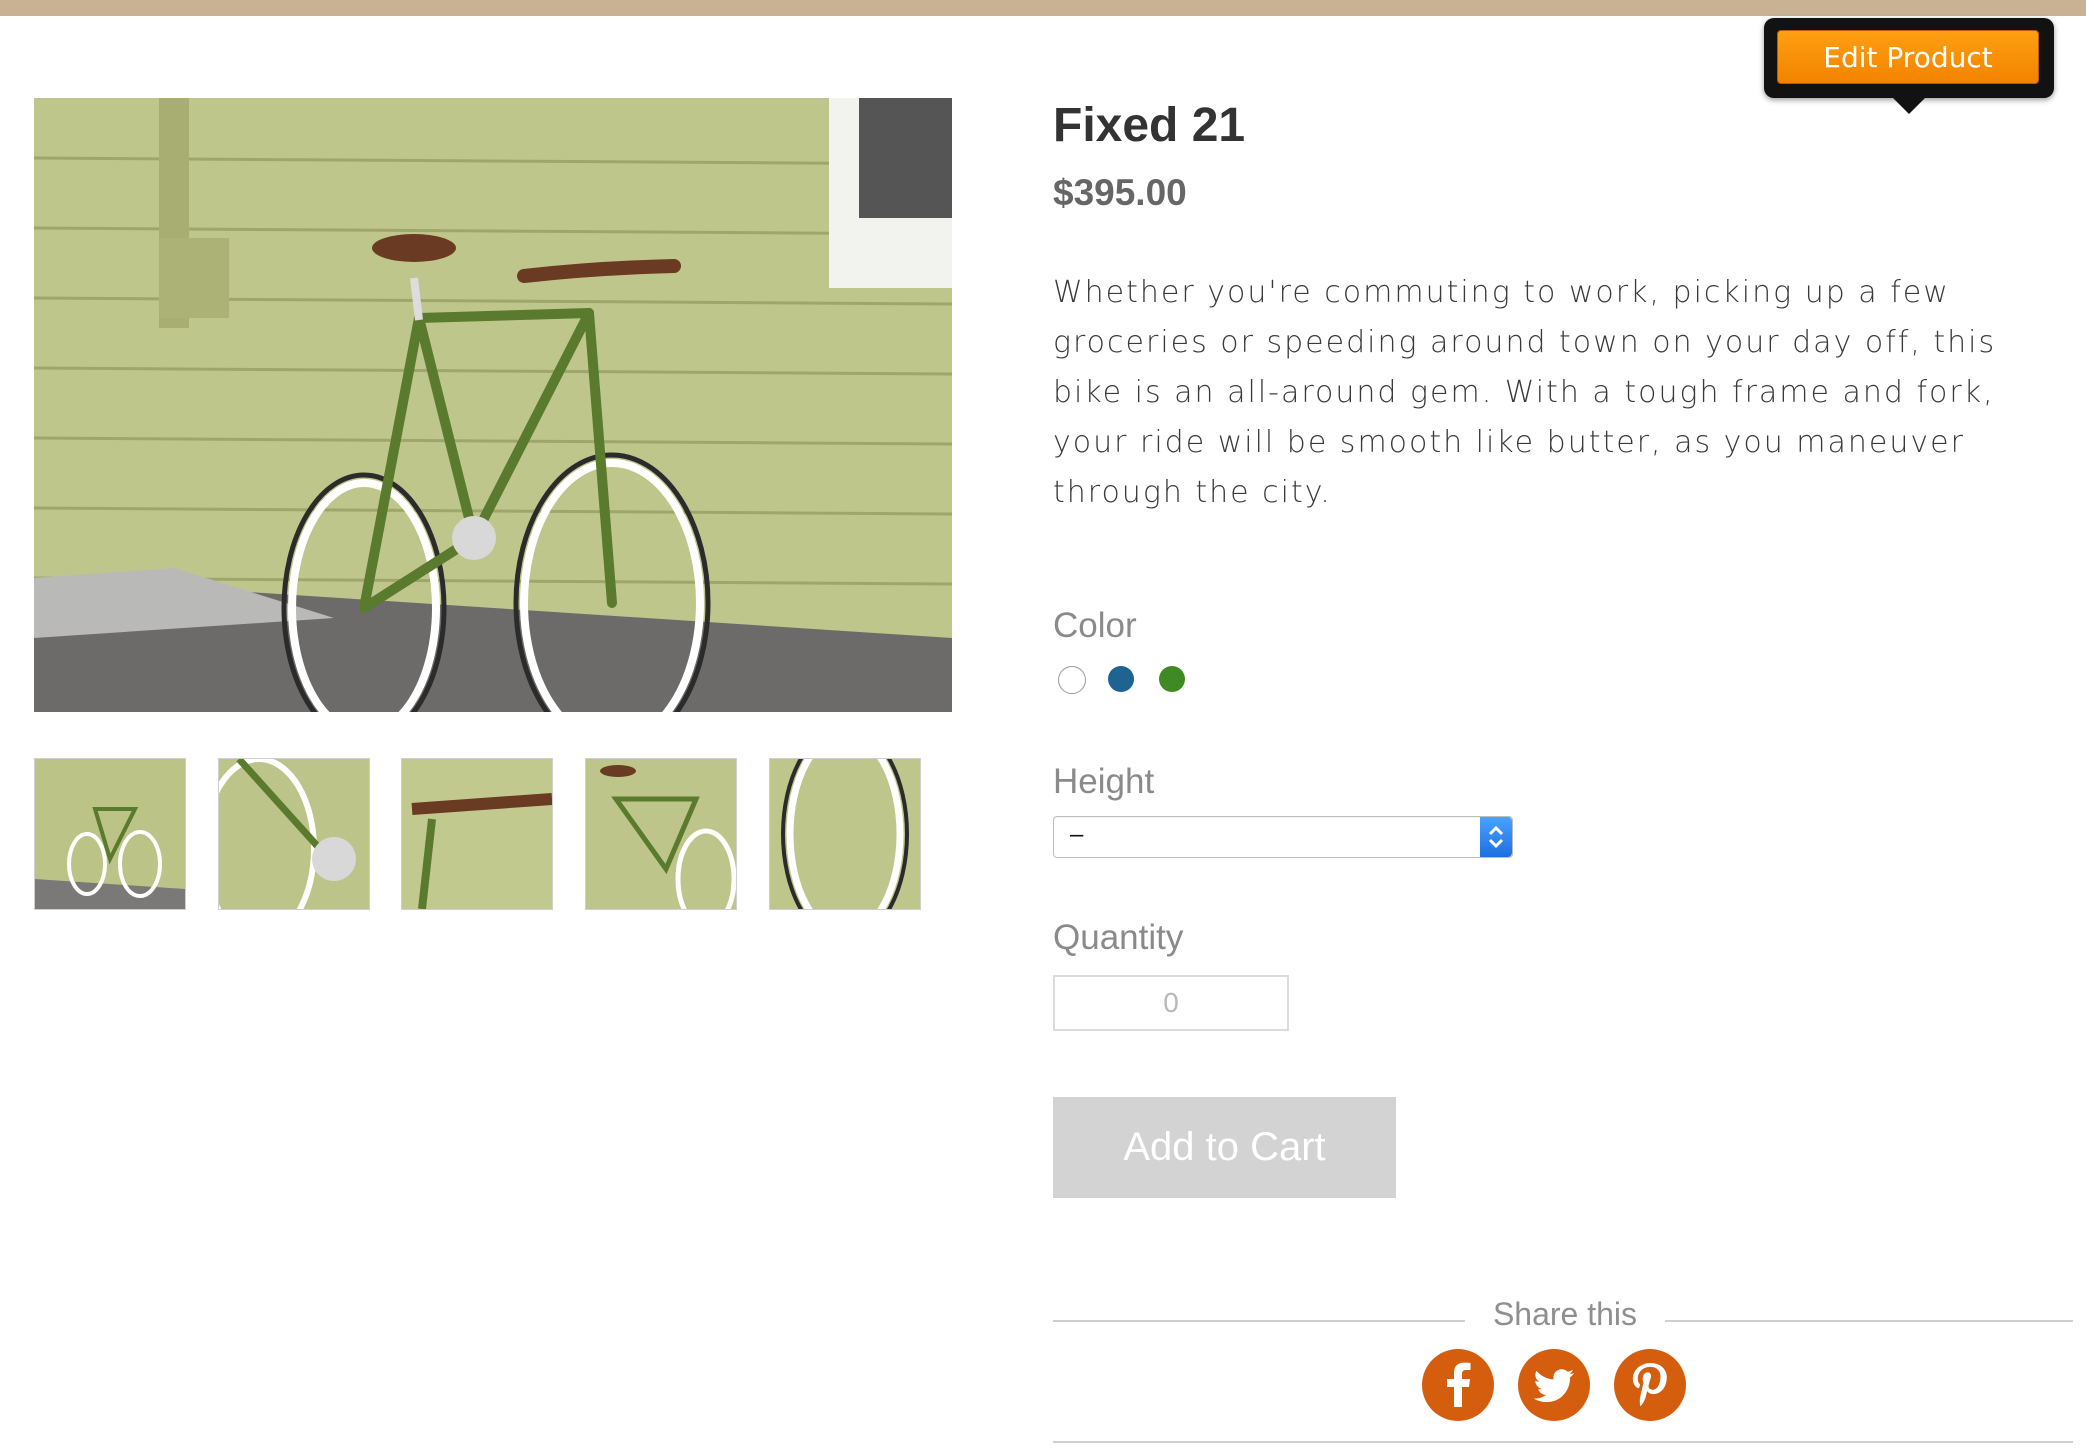 The height and width of the screenshot is (1454, 2086). Describe the element at coordinates (1095, 625) in the screenshot. I see `color-label: Color` at that location.